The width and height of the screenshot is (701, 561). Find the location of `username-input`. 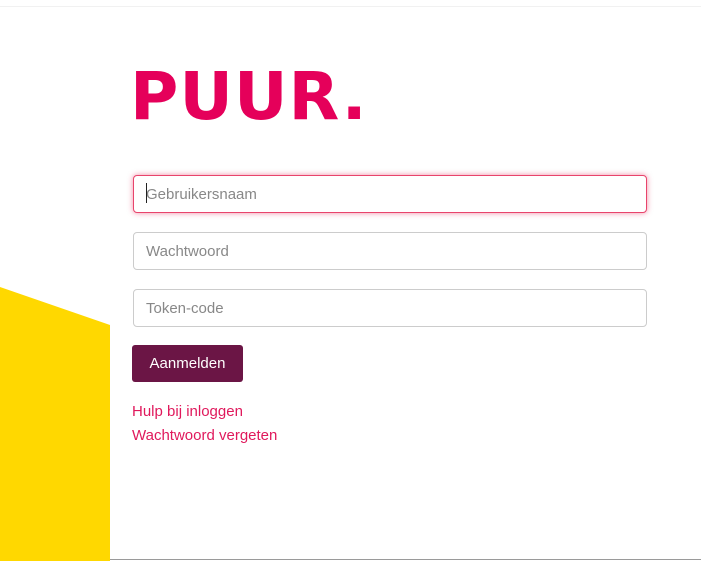

username-input is located at coordinates (390, 194).